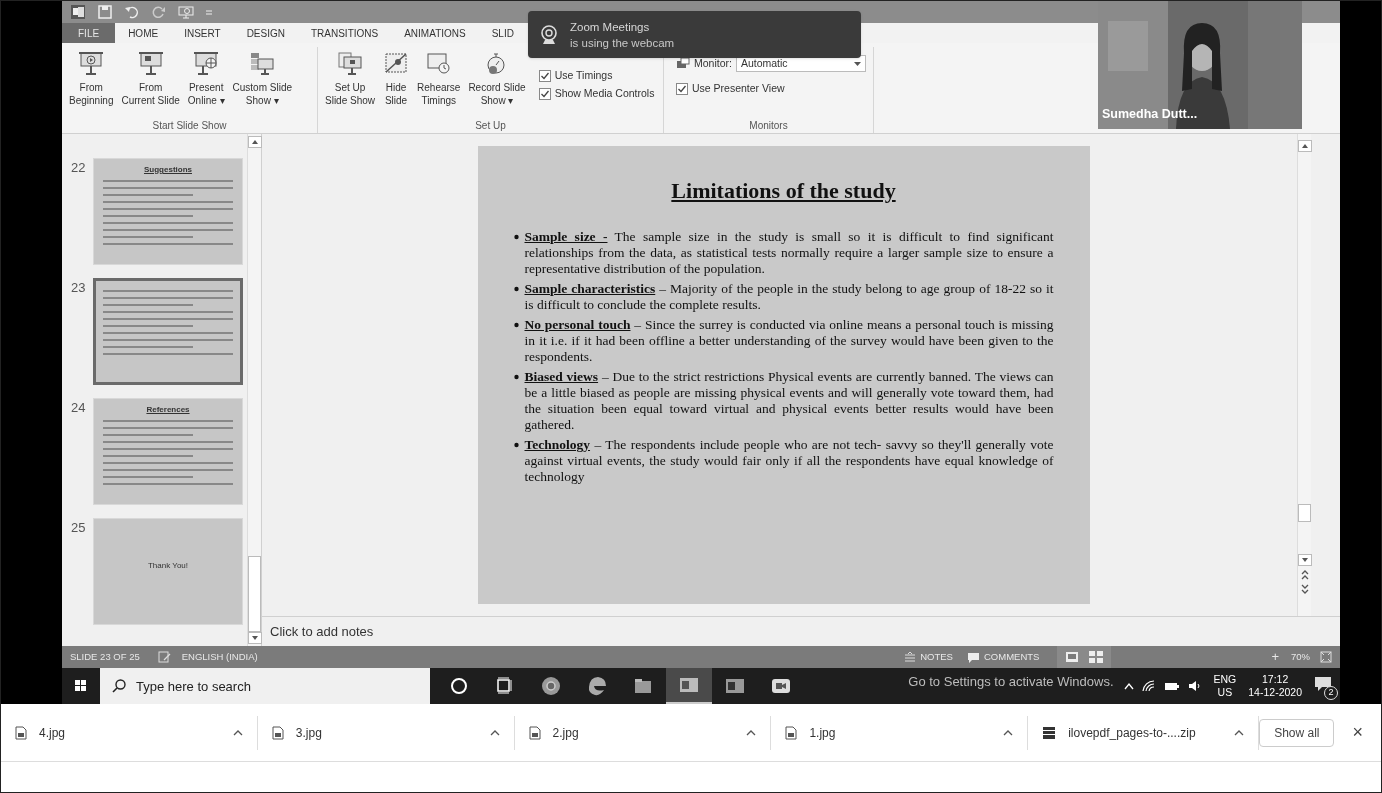  I want to click on notes-field: Click to add notes, so click(801, 631).